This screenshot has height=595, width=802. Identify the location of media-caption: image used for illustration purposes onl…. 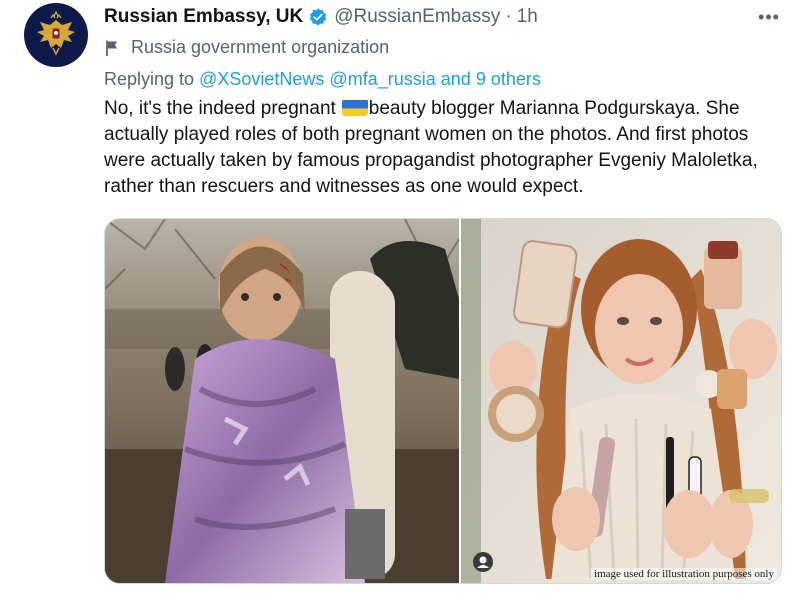
(684, 574).